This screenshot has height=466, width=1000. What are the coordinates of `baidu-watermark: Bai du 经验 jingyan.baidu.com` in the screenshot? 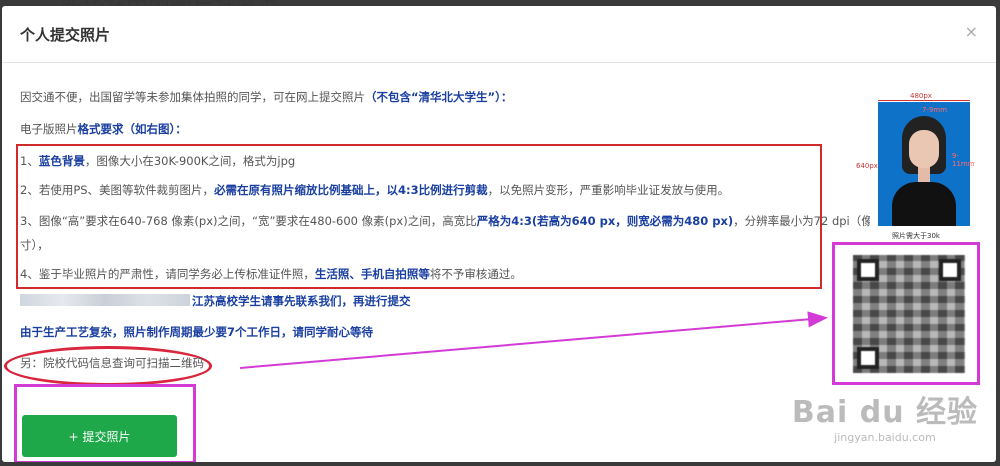 It's located at (885, 415).